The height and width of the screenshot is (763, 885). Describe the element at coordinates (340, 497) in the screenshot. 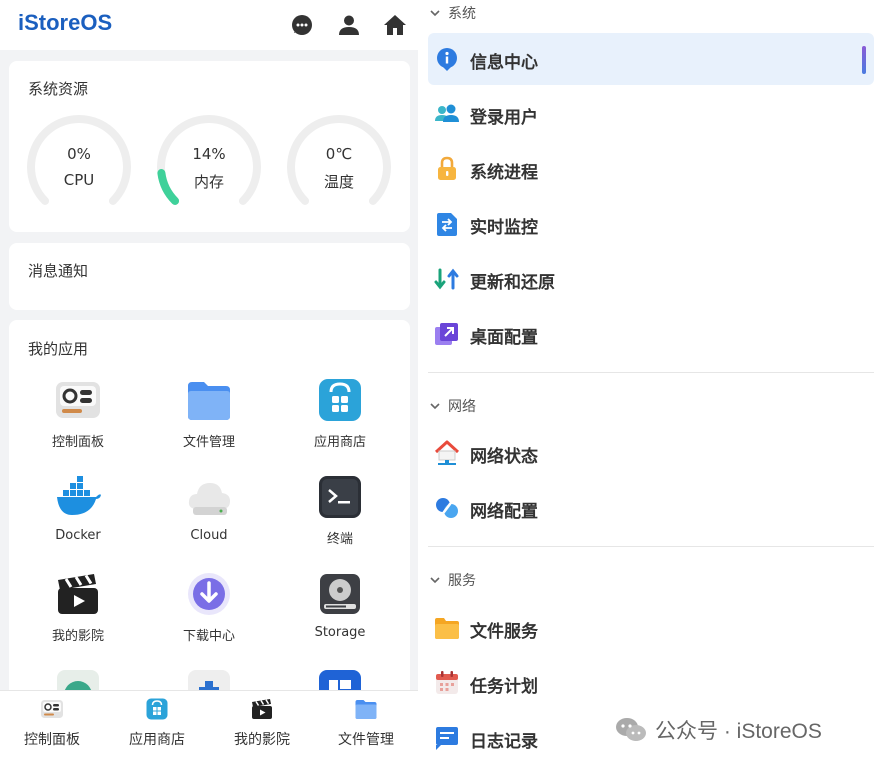

I see `terminal-icon` at that location.